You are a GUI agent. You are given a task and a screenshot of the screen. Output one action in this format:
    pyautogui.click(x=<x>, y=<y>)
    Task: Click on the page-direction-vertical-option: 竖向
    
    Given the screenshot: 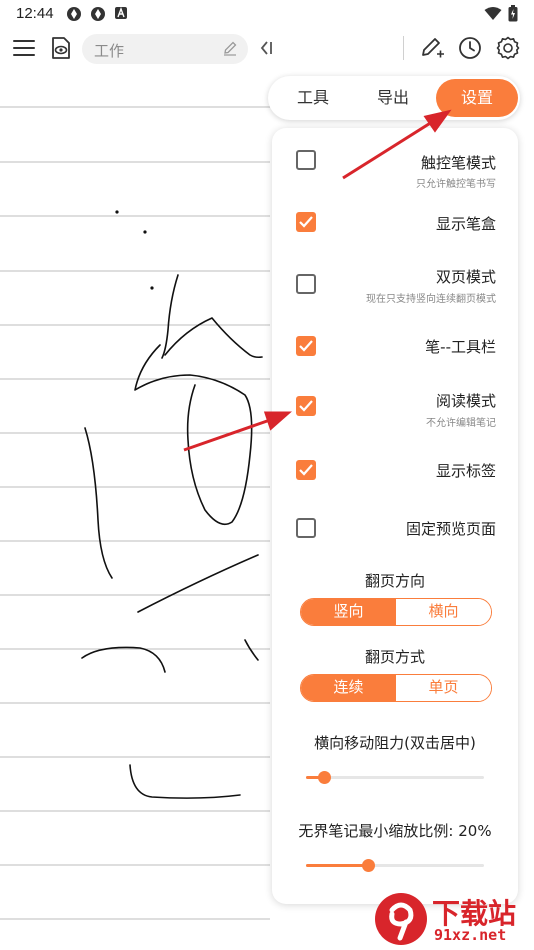 What is the action you would take?
    pyautogui.click(x=348, y=612)
    